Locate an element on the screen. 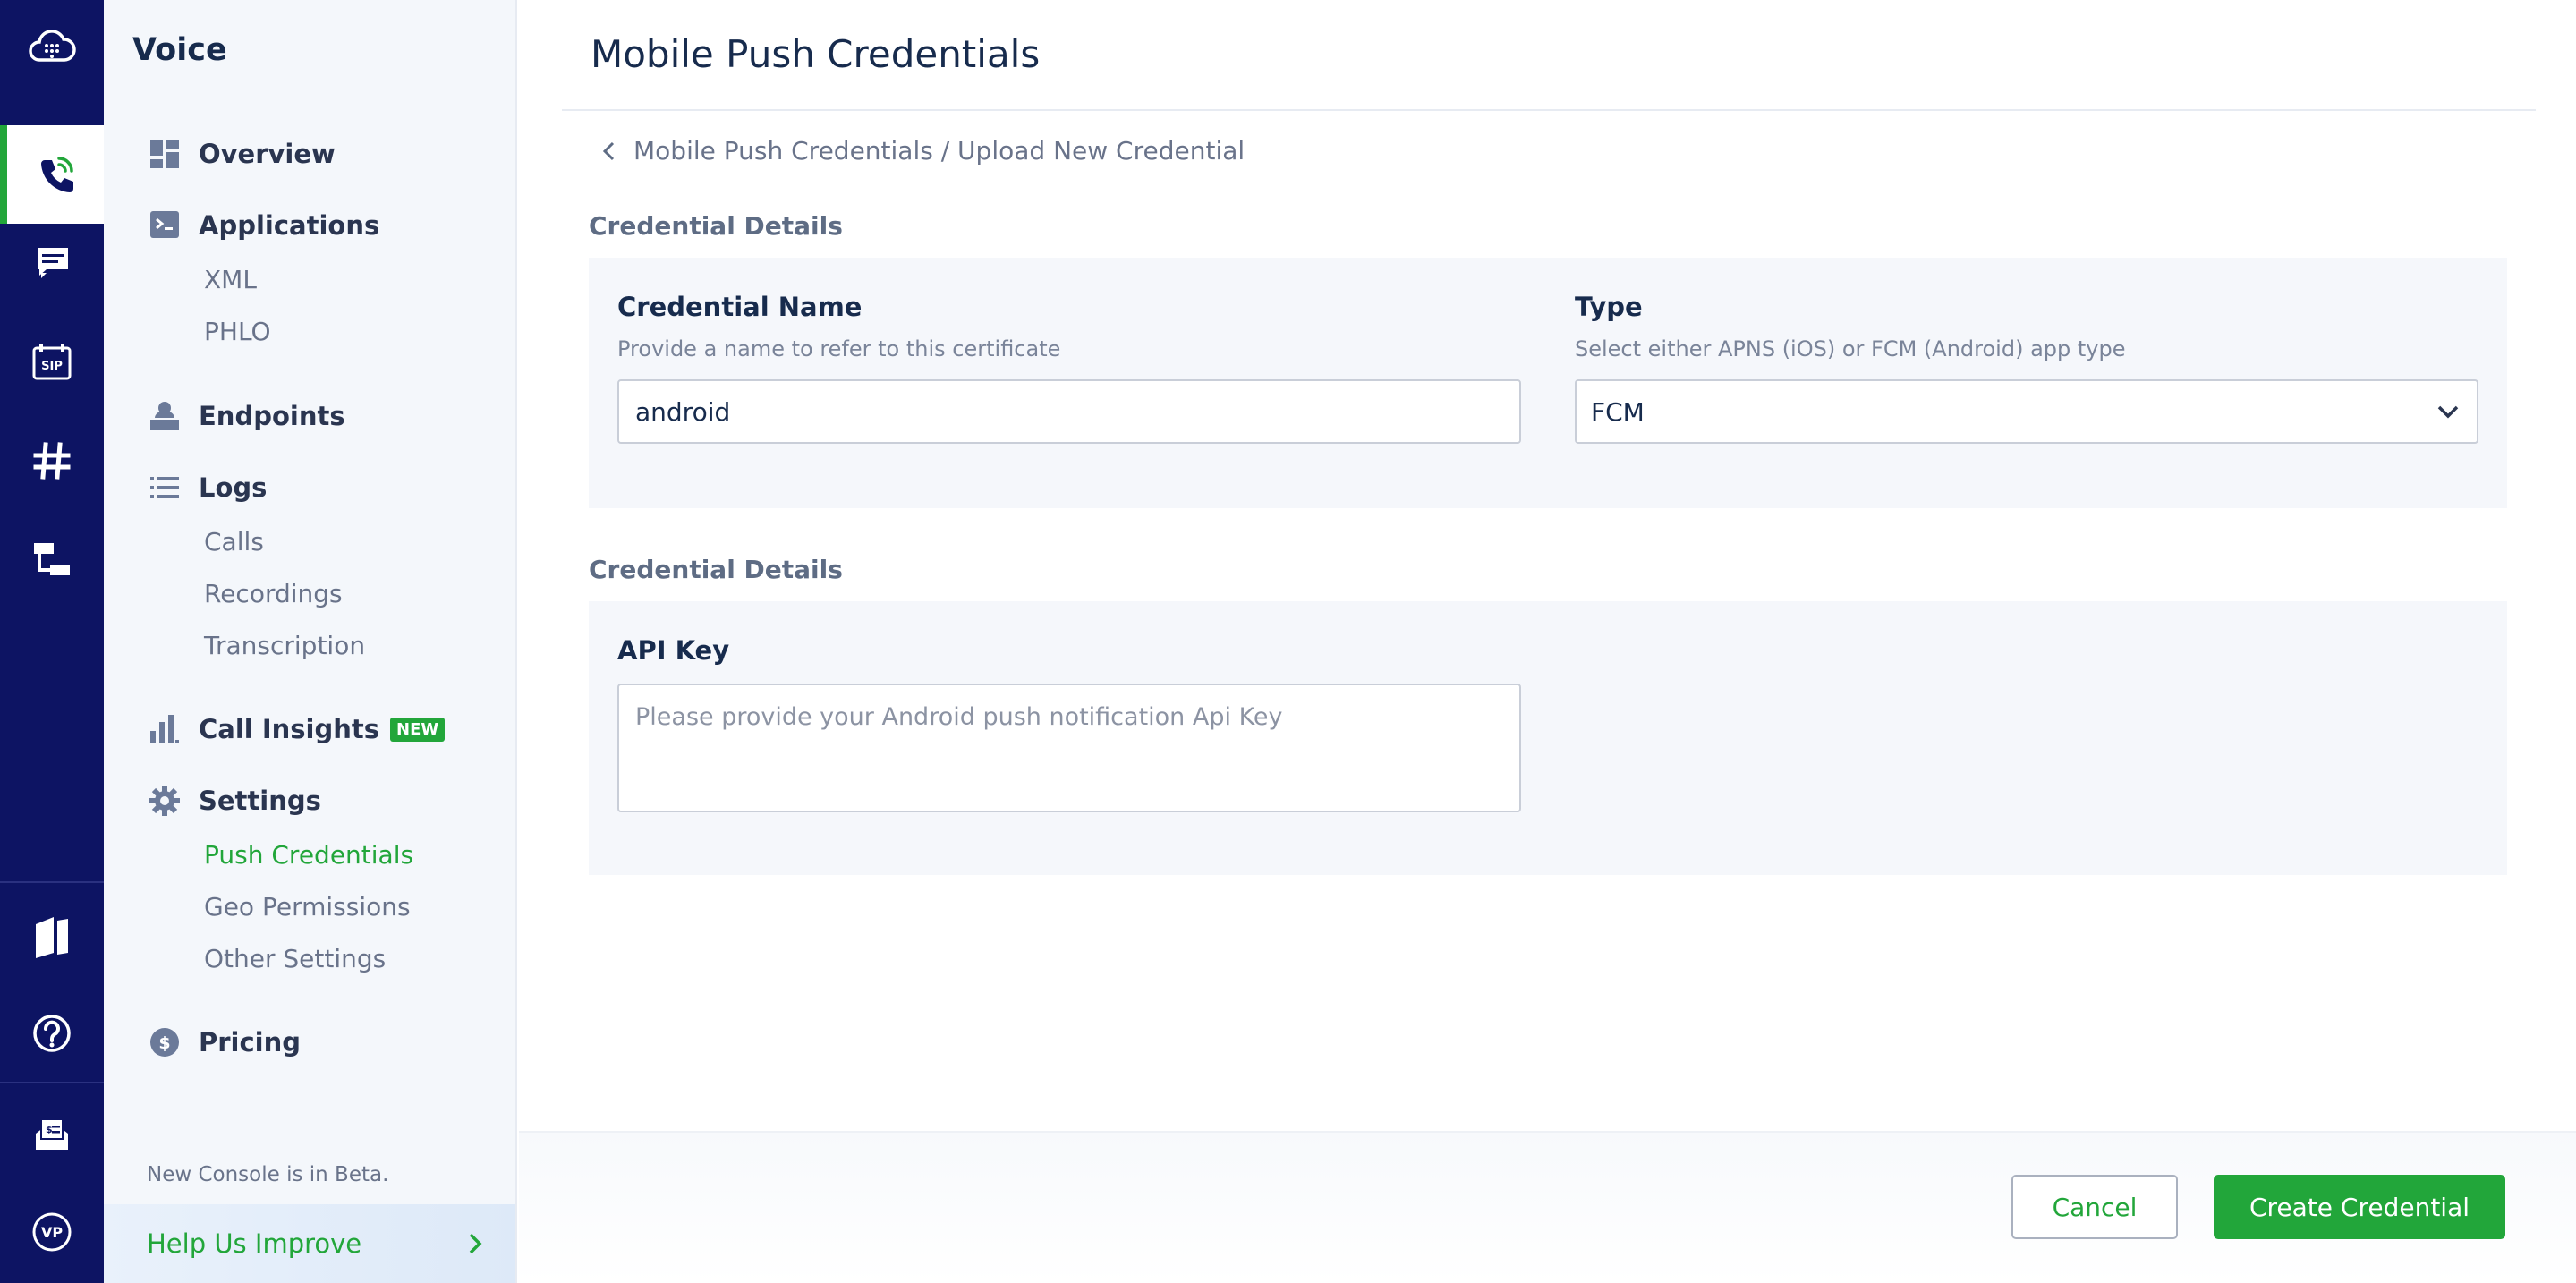 The width and height of the screenshot is (2576, 1283). sidebar-item-call-insights: Call Insights NEW is located at coordinates (297, 729).